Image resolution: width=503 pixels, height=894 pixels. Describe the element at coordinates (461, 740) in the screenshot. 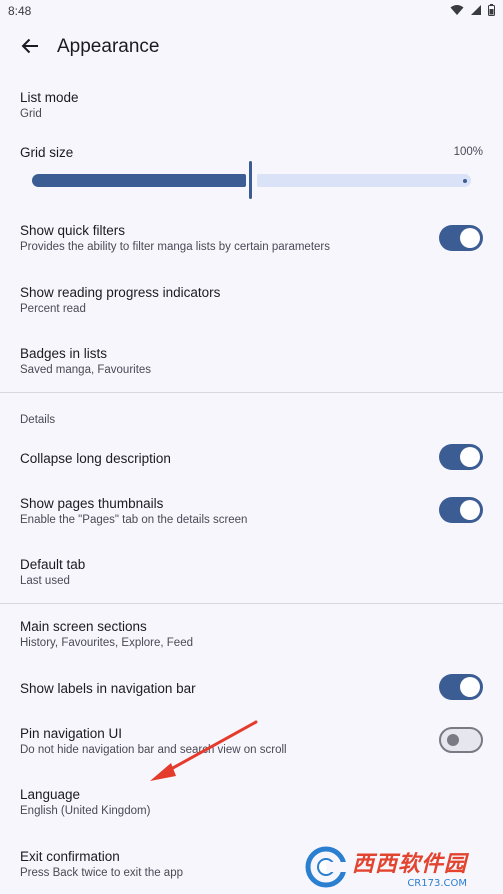

I see `pin-nav-toggle` at that location.